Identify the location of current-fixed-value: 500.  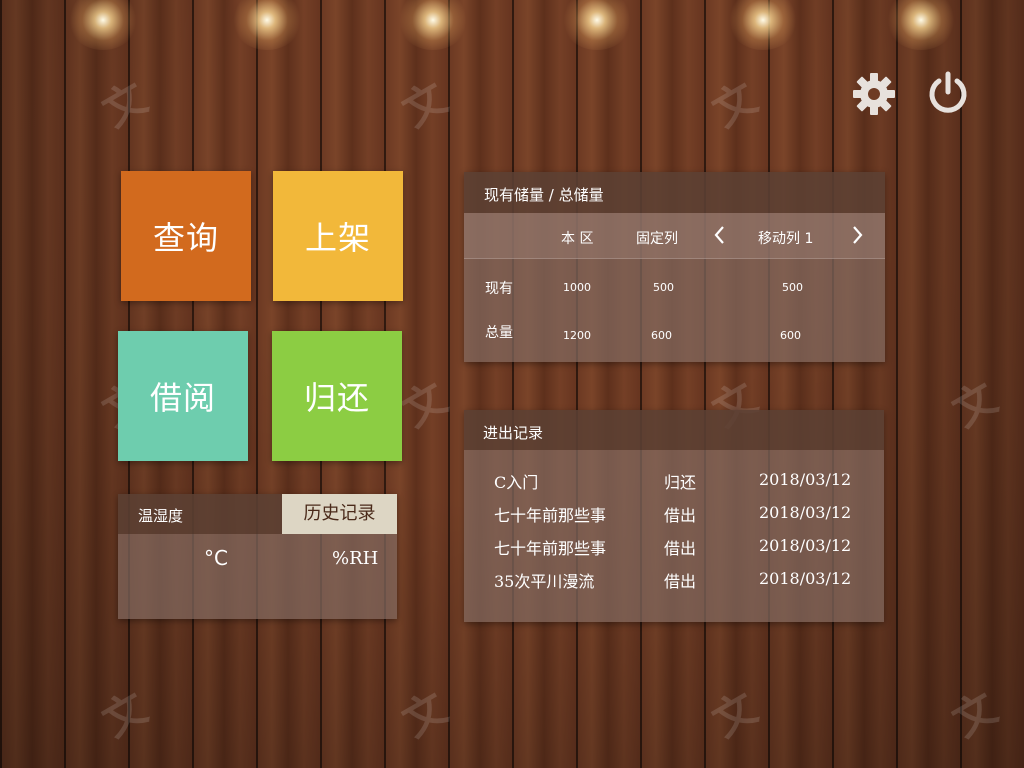
(663, 287).